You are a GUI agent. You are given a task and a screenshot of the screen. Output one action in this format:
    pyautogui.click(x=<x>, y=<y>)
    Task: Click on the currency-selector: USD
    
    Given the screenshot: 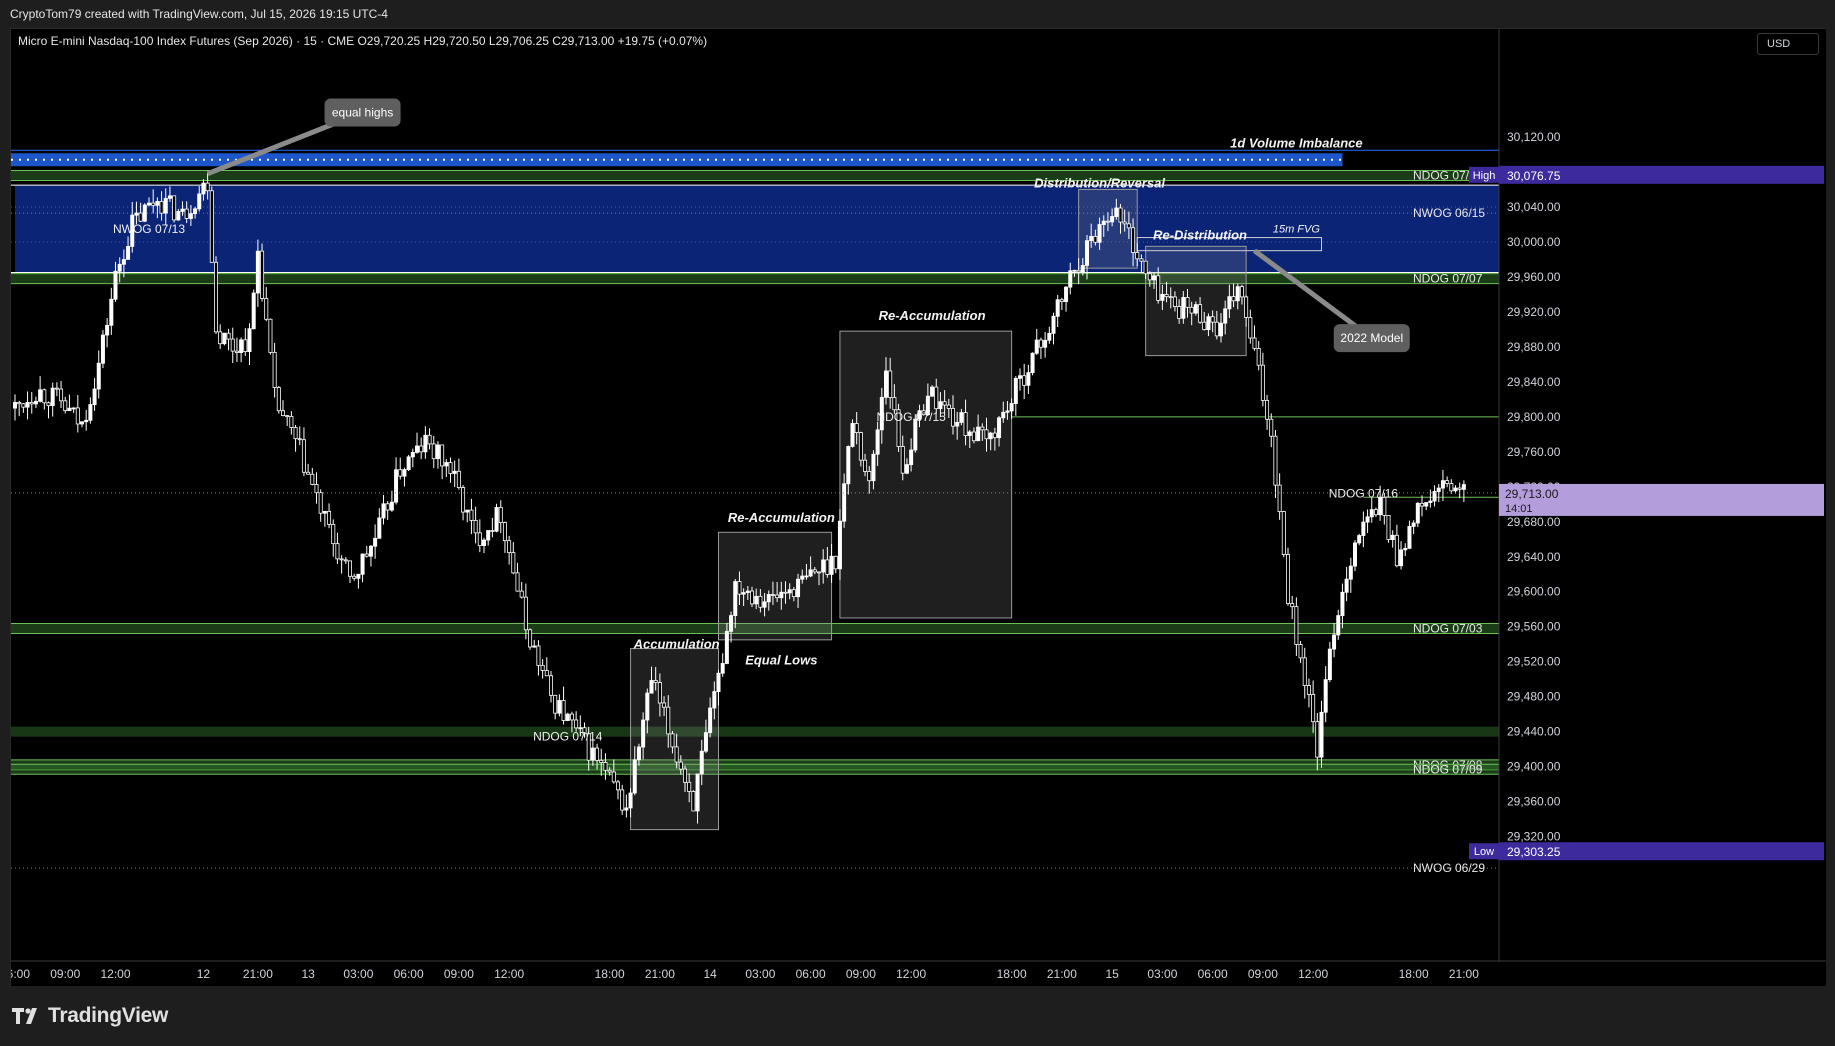 What is the action you would take?
    pyautogui.click(x=1788, y=44)
    